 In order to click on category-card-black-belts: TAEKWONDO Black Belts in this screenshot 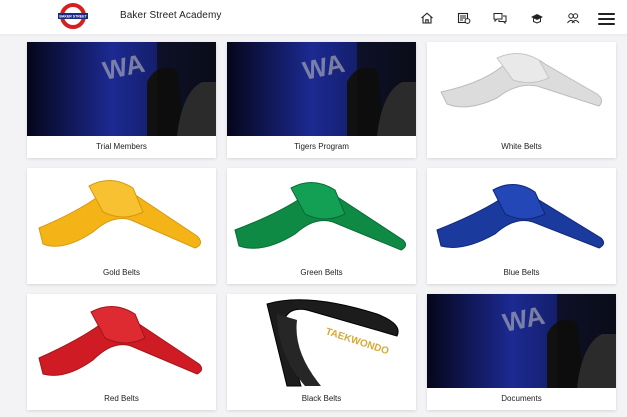, I will do `click(321, 352)`.